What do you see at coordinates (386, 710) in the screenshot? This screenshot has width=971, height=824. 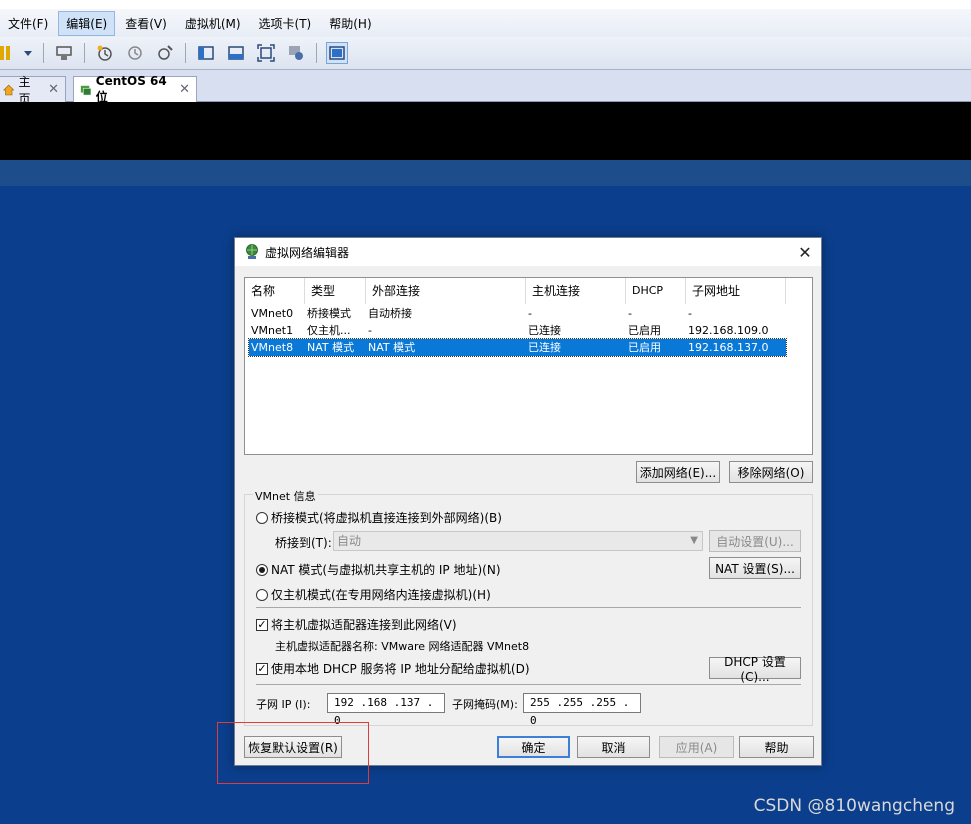 I see `subnet-ip-input: 192 .168 .137 . 0` at bounding box center [386, 710].